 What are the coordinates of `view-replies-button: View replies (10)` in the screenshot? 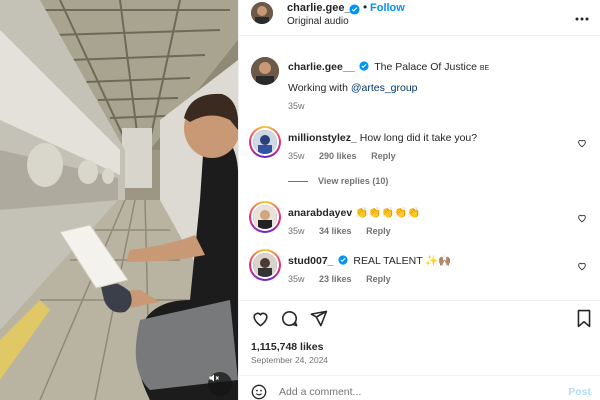 It's located at (338, 181).